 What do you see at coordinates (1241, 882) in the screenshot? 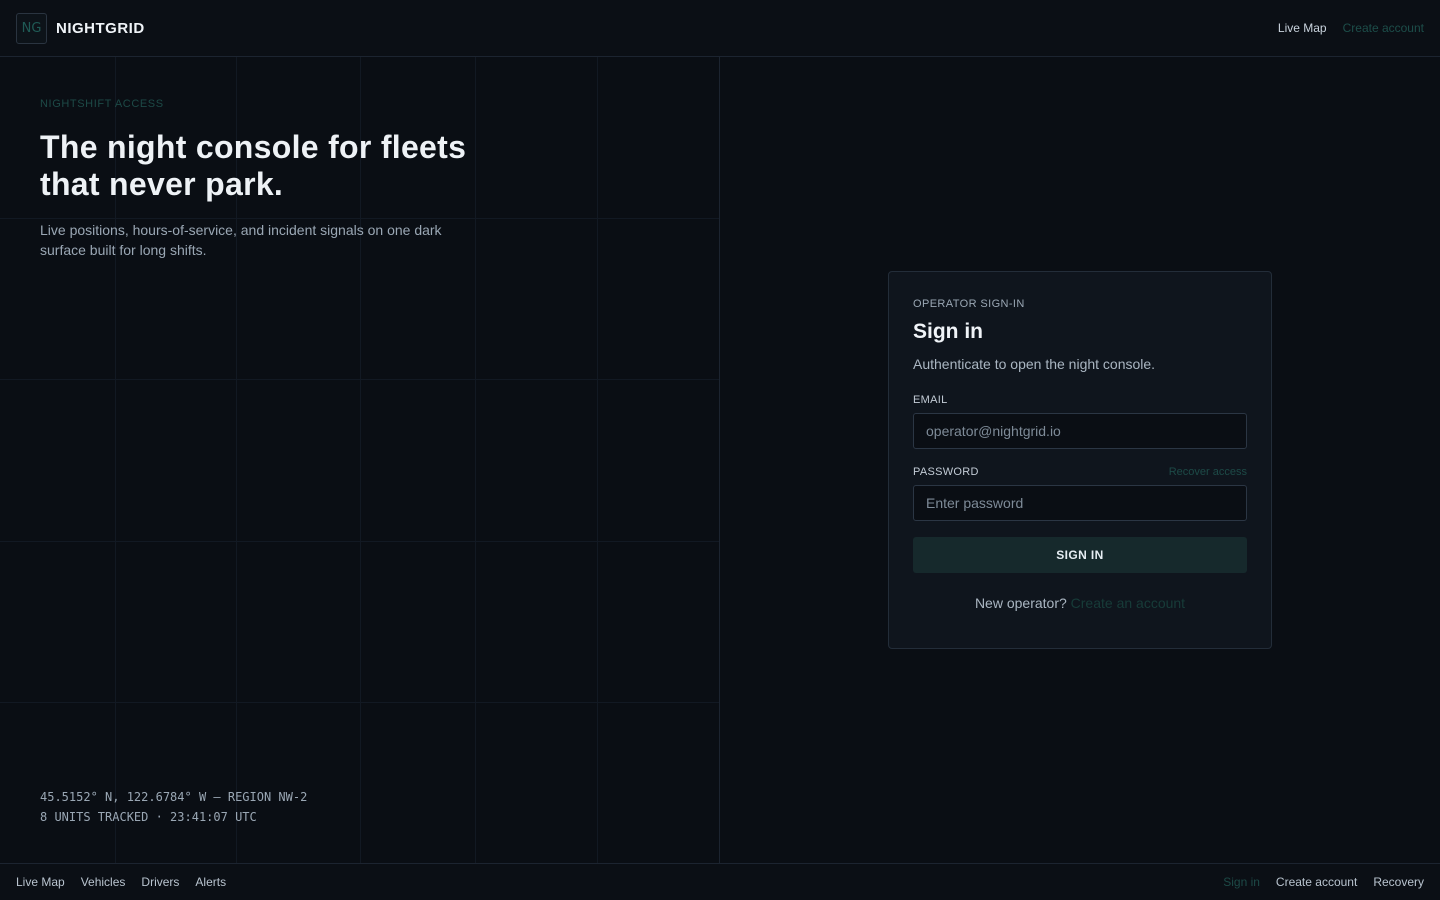
I see `footer-signin-link: Sign in` at bounding box center [1241, 882].